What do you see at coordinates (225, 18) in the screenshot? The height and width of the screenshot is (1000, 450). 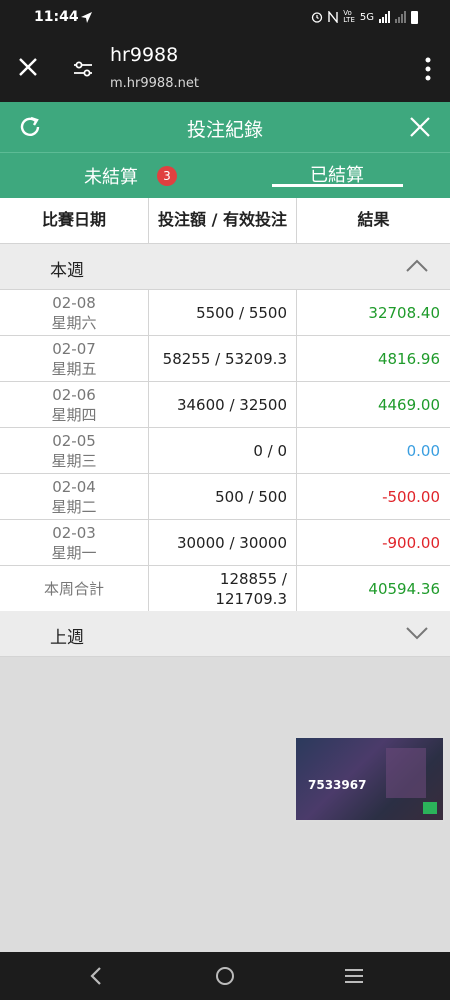 I see `status-bar: 11:44 Vo LTE 5G` at bounding box center [225, 18].